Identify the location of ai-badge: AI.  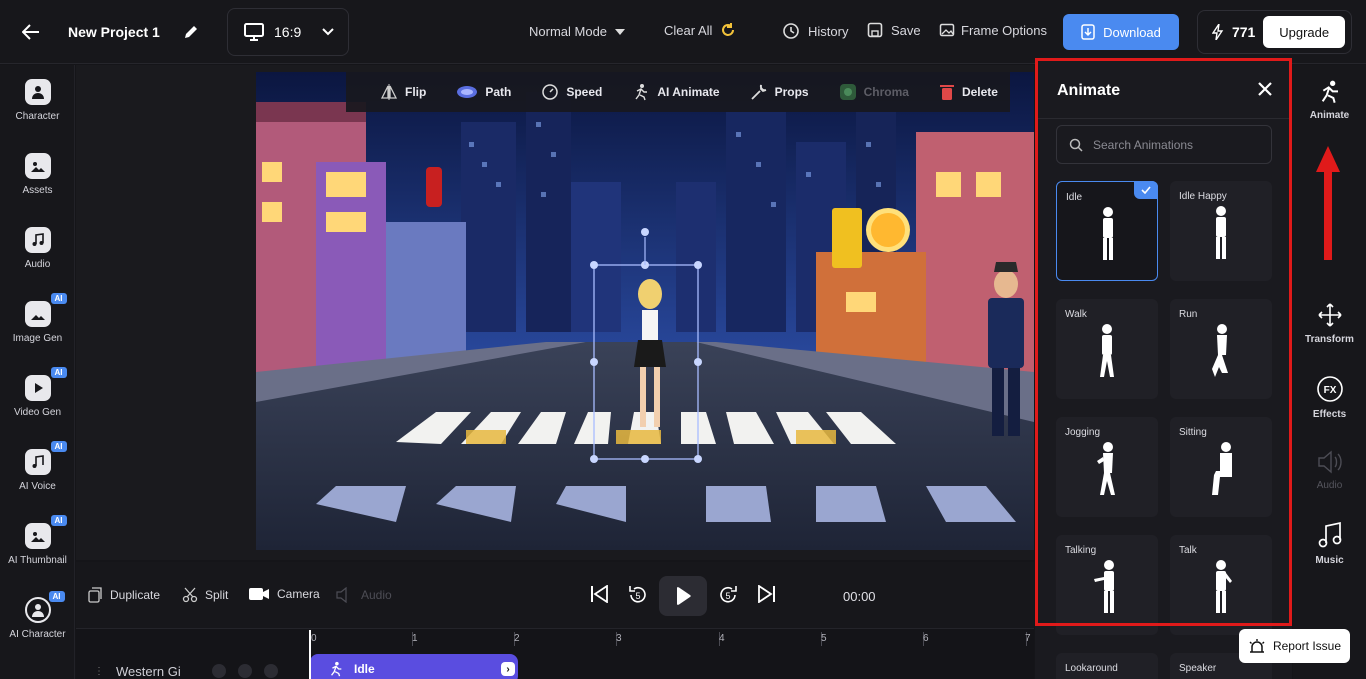
(58, 446).